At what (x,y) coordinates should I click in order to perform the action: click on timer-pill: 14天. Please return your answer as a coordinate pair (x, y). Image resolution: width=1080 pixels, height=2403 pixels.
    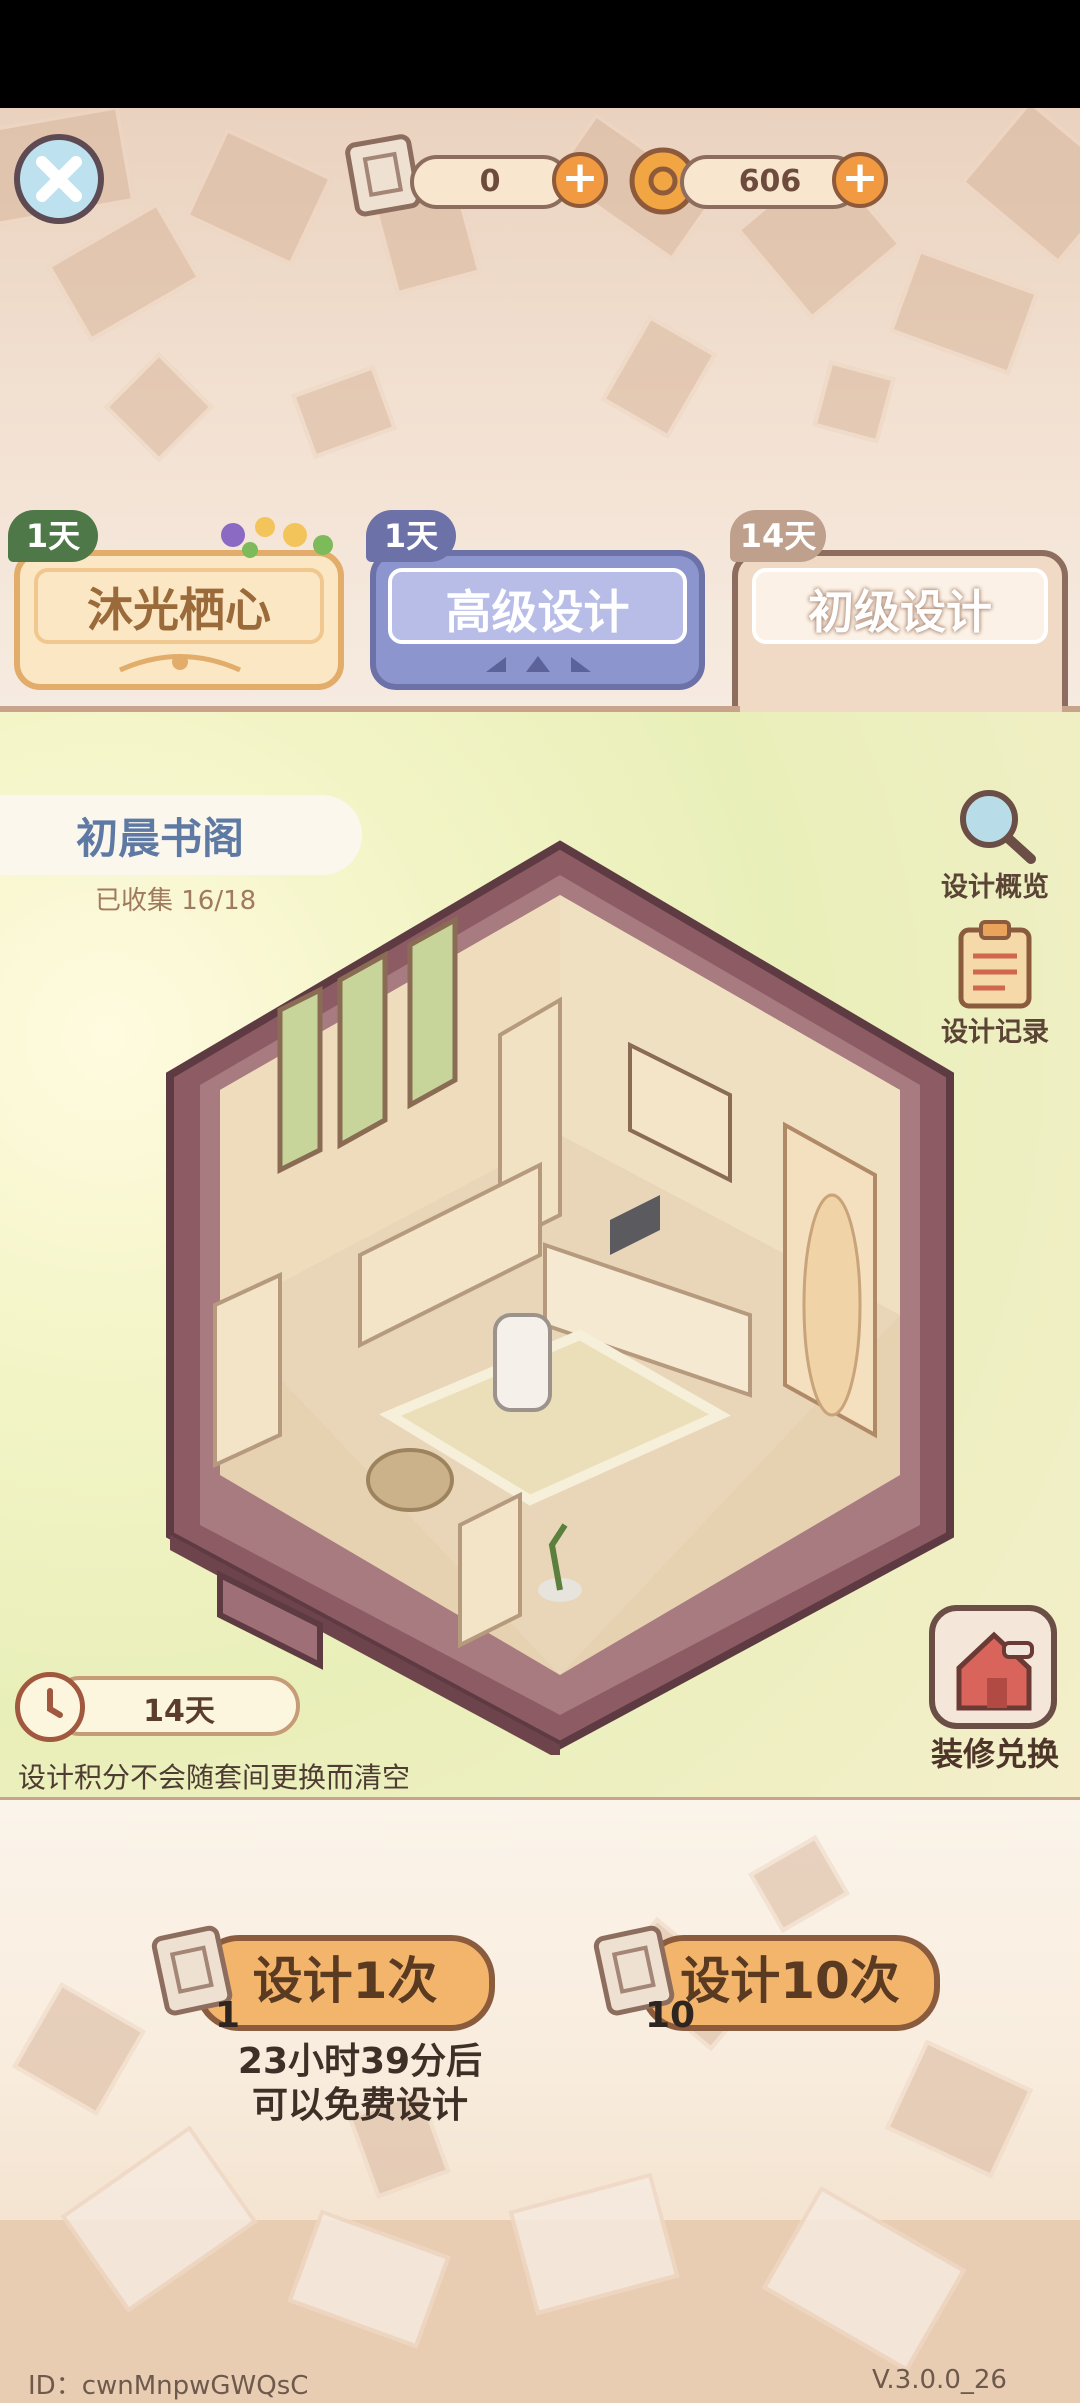
    Looking at the image, I should click on (175, 1706).